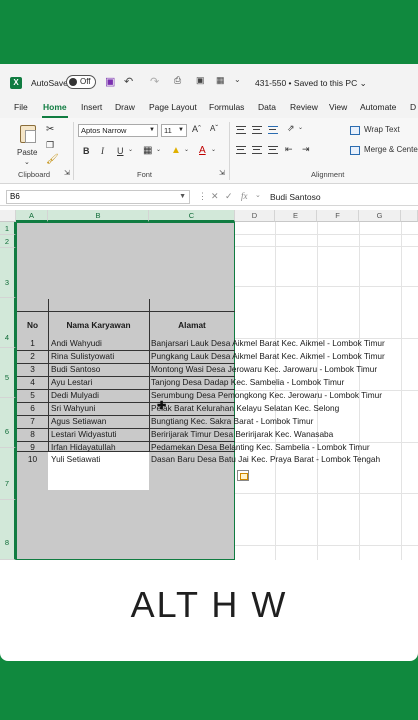  What do you see at coordinates (380, 216) in the screenshot?
I see `column-header-g: G` at bounding box center [380, 216].